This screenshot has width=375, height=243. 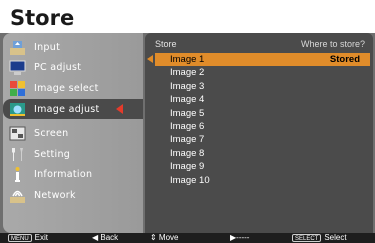 I want to click on slot-label: Image 3, so click(x=187, y=86).